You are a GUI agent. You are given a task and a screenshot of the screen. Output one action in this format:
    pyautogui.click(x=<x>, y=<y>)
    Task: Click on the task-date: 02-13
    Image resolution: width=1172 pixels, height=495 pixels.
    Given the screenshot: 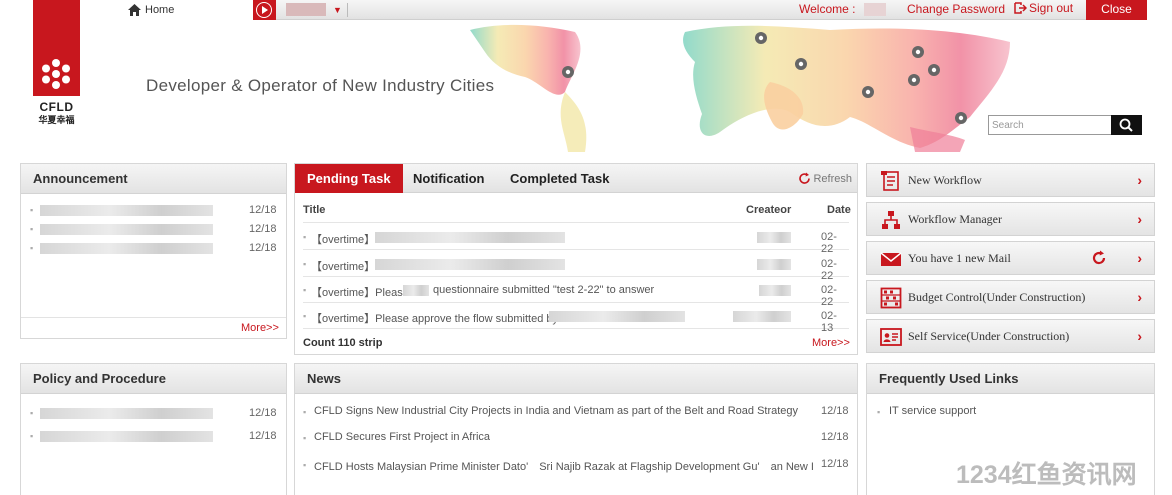 What is the action you would take?
    pyautogui.click(x=829, y=322)
    